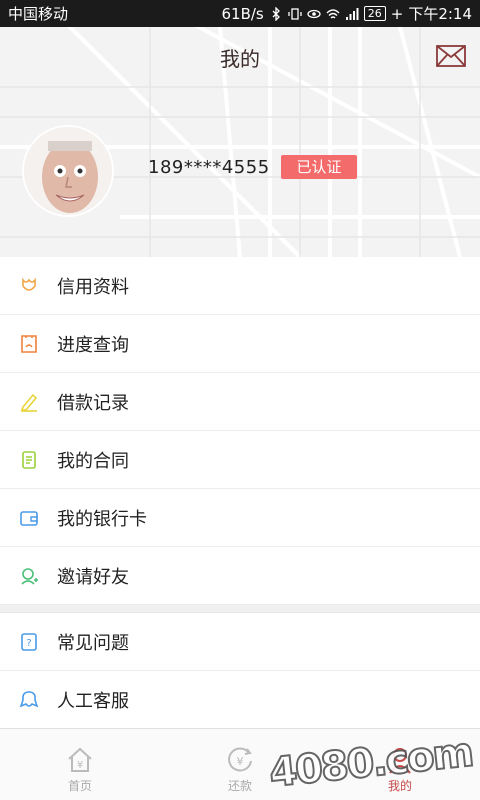 The height and width of the screenshot is (800, 480). Describe the element at coordinates (240, 402) in the screenshot. I see `menu-item-loan-records: 借款记录` at that location.